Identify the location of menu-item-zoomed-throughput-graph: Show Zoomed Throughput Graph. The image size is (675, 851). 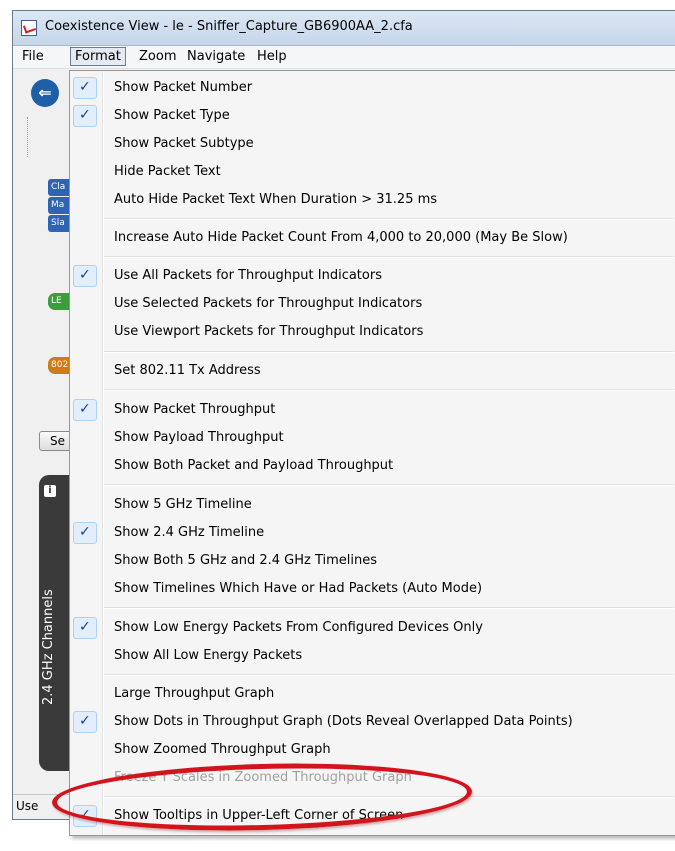
(372, 751).